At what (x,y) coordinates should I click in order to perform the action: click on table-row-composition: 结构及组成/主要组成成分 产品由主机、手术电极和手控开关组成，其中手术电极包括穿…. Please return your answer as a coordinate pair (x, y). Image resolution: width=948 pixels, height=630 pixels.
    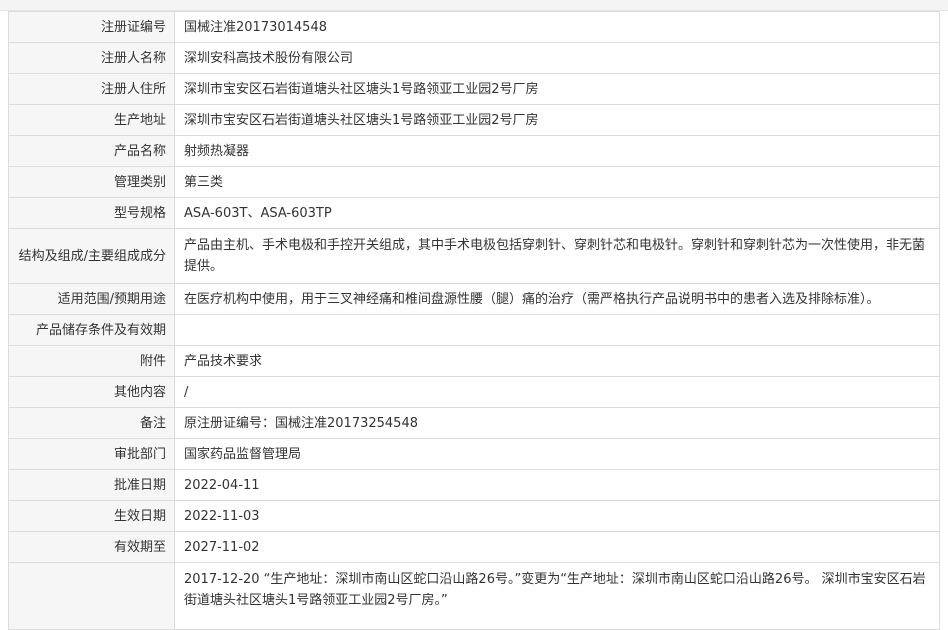
    Looking at the image, I should click on (474, 256).